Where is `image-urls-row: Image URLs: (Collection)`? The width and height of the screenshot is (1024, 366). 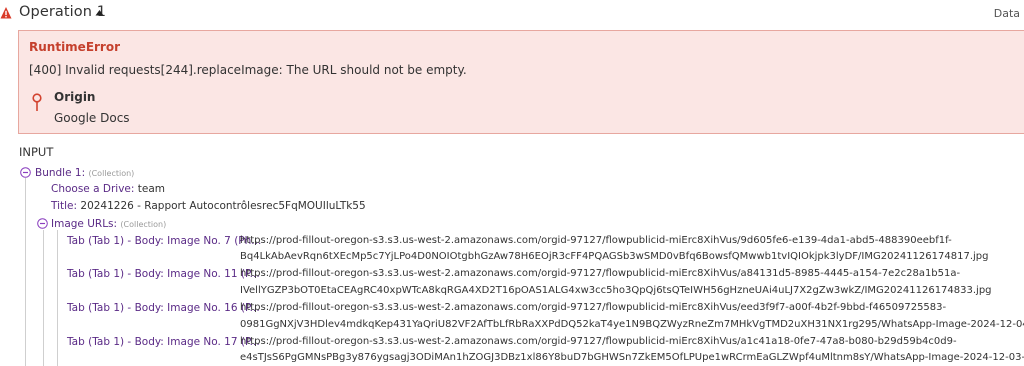 image-urls-row: Image URLs: (Collection) is located at coordinates (108, 224).